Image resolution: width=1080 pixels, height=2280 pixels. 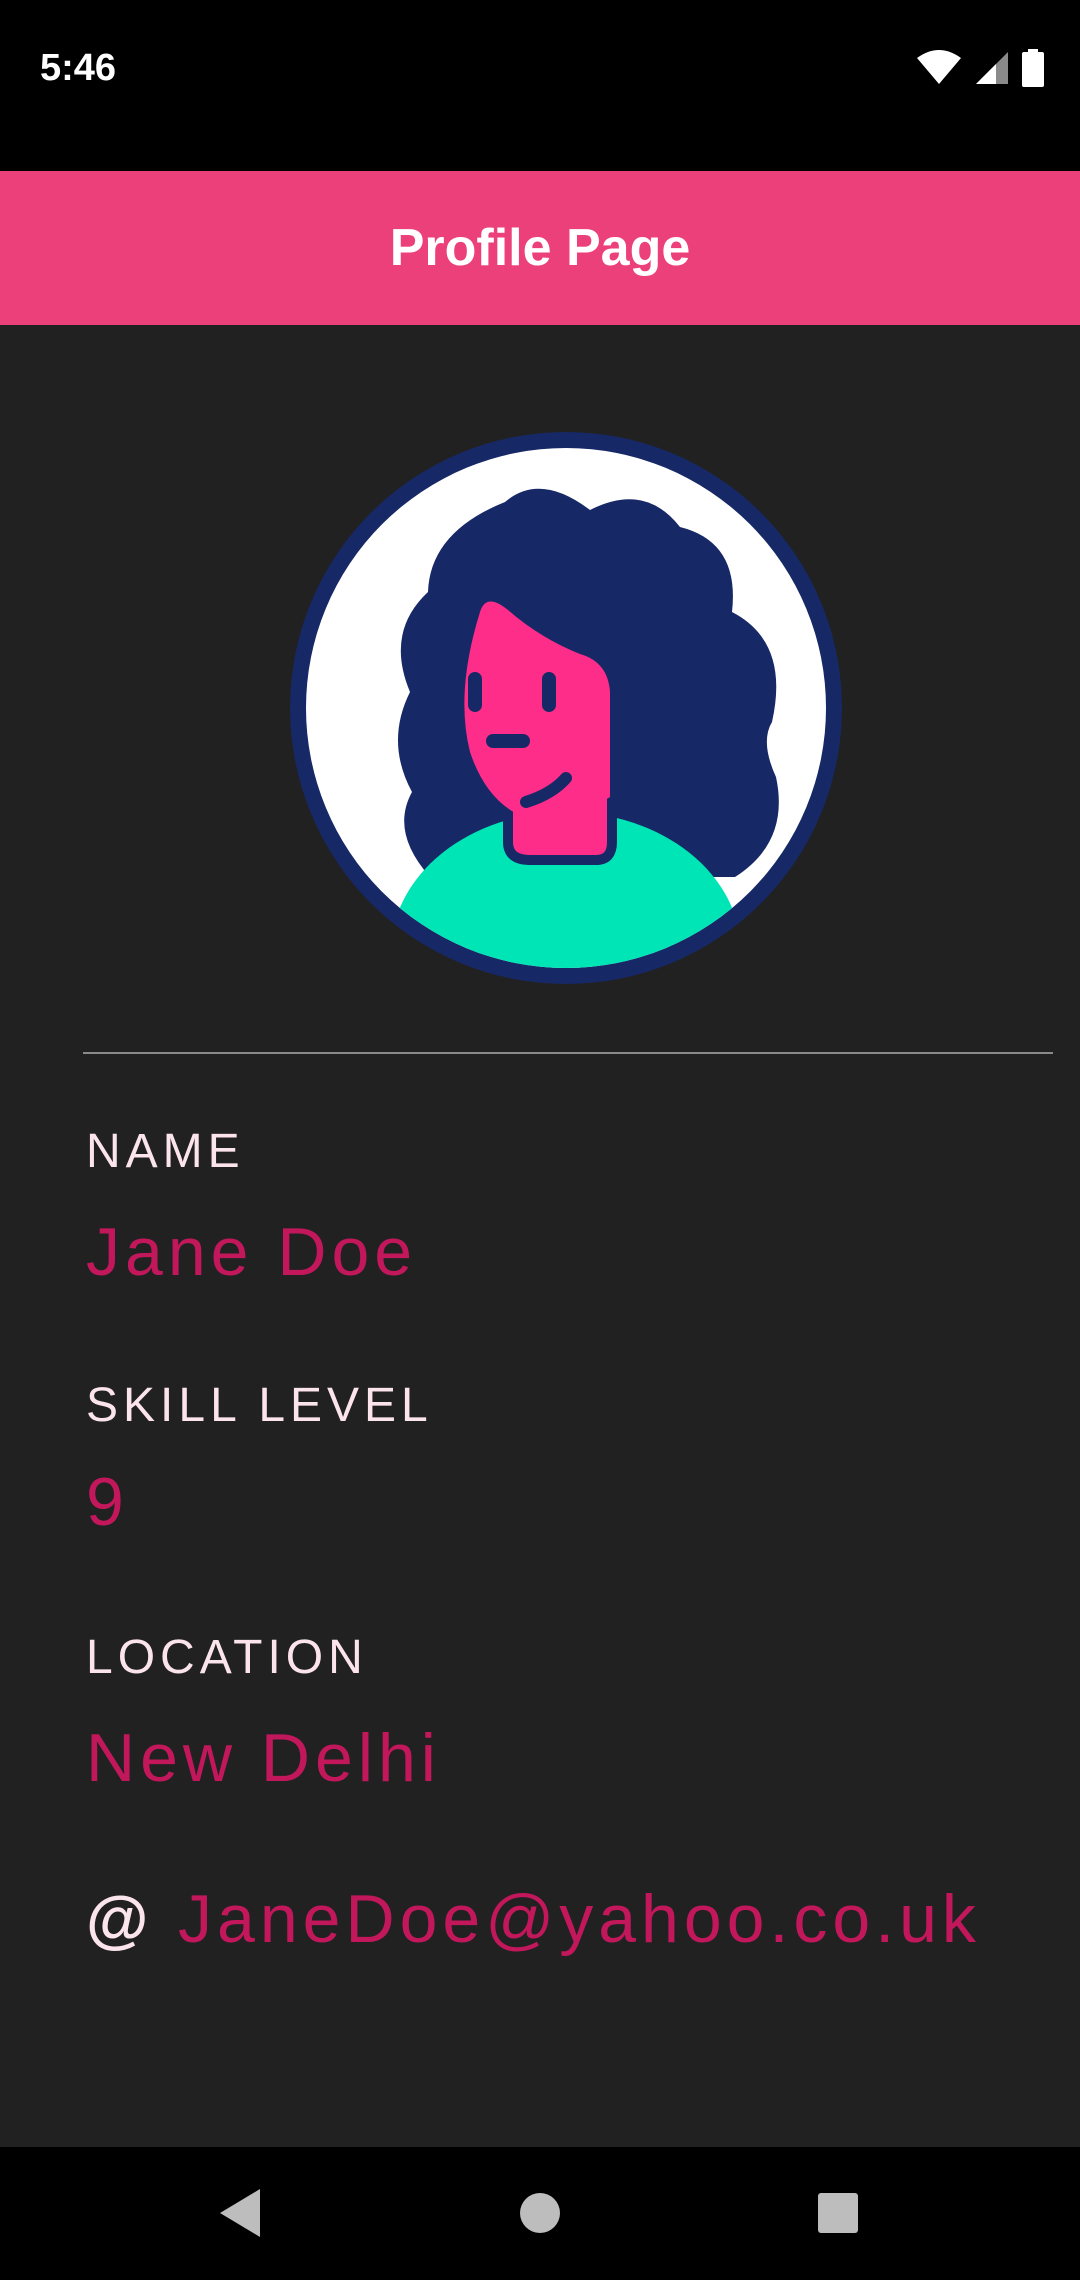 I want to click on home-button, so click(x=540, y=2213).